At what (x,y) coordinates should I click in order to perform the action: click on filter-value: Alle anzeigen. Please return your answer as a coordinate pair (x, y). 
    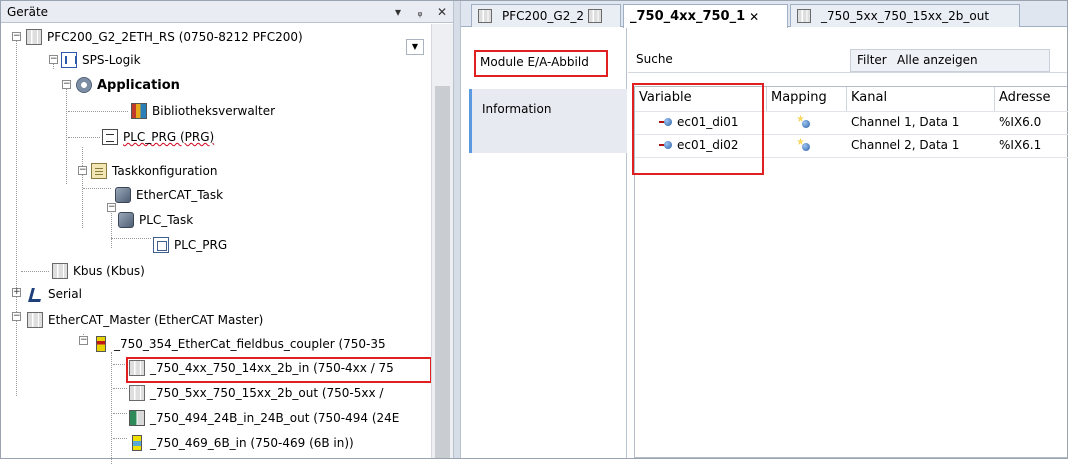
    Looking at the image, I should click on (937, 60).